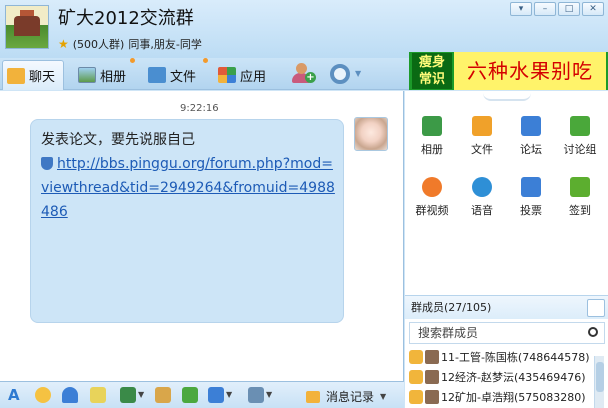 The height and width of the screenshot is (408, 608). What do you see at coordinates (87, 75) in the screenshot?
I see `album-icon` at bounding box center [87, 75].